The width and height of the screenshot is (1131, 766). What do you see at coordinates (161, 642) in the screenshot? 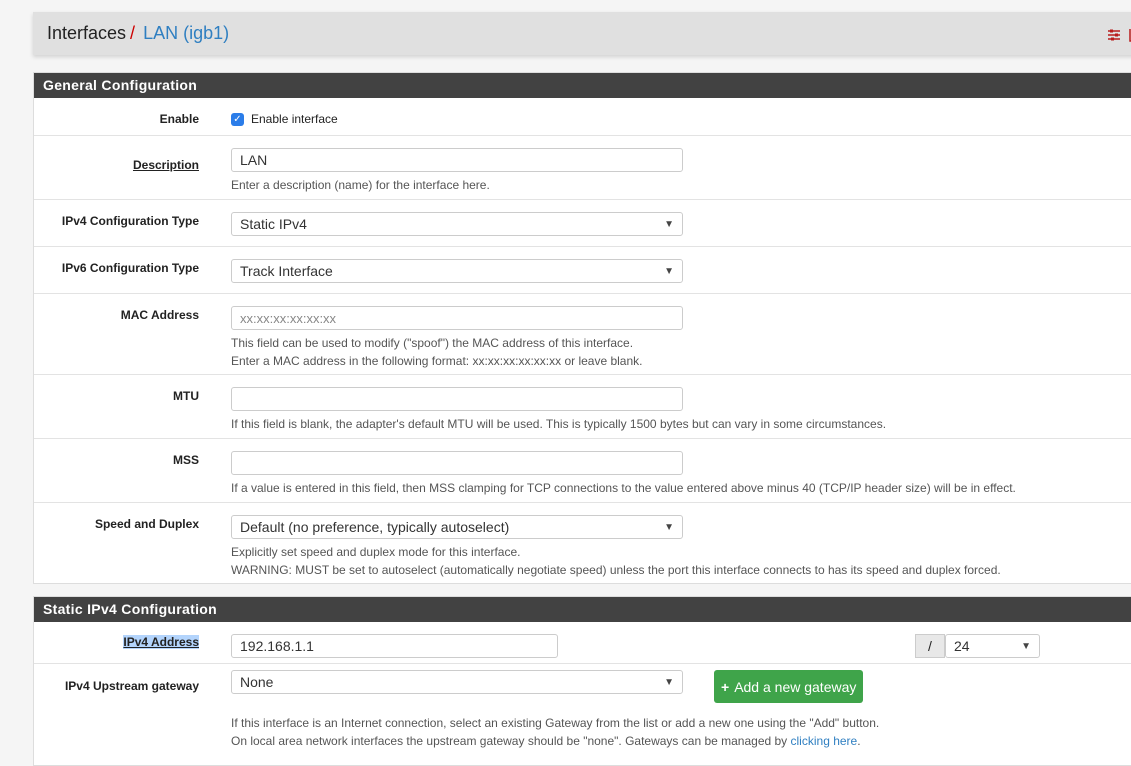
I see `ipv4-address-label: IPv4 Address` at bounding box center [161, 642].